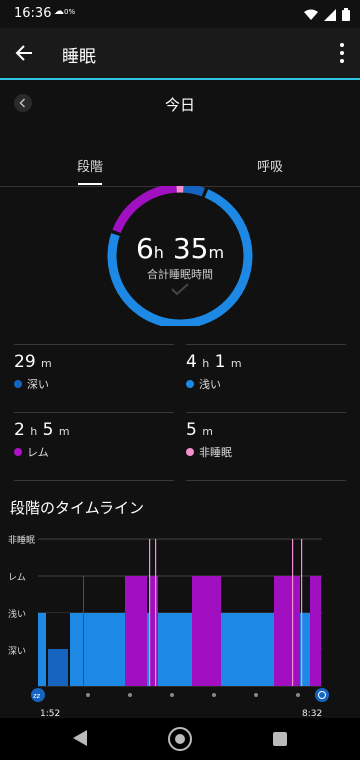 Image resolution: width=360 pixels, height=760 pixels. I want to click on stat-light: 4 h 1 m 浅い, so click(214, 372).